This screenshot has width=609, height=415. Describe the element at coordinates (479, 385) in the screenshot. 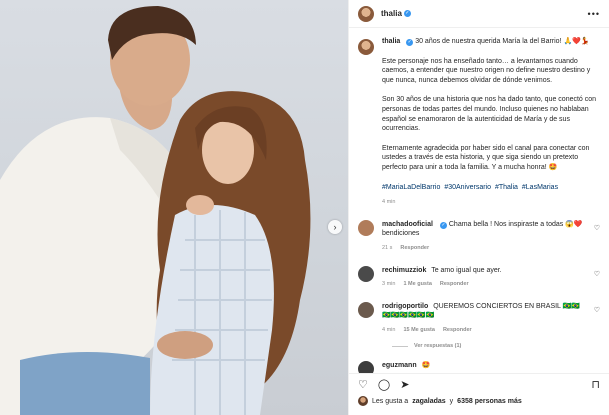

I see `action-bar: ♡ ◯ ➤ ⊓` at that location.